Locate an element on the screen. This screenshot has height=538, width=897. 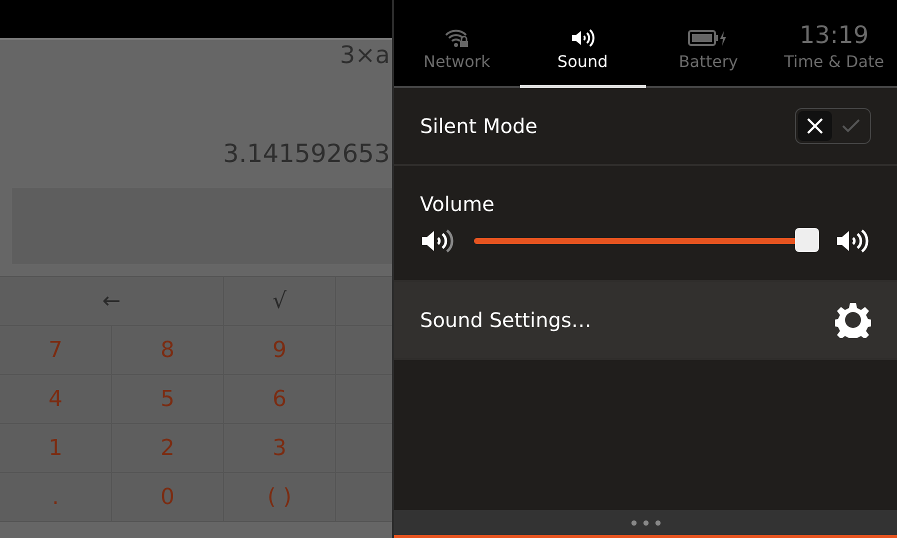
indicator-tab: Network is located at coordinates (457, 44).